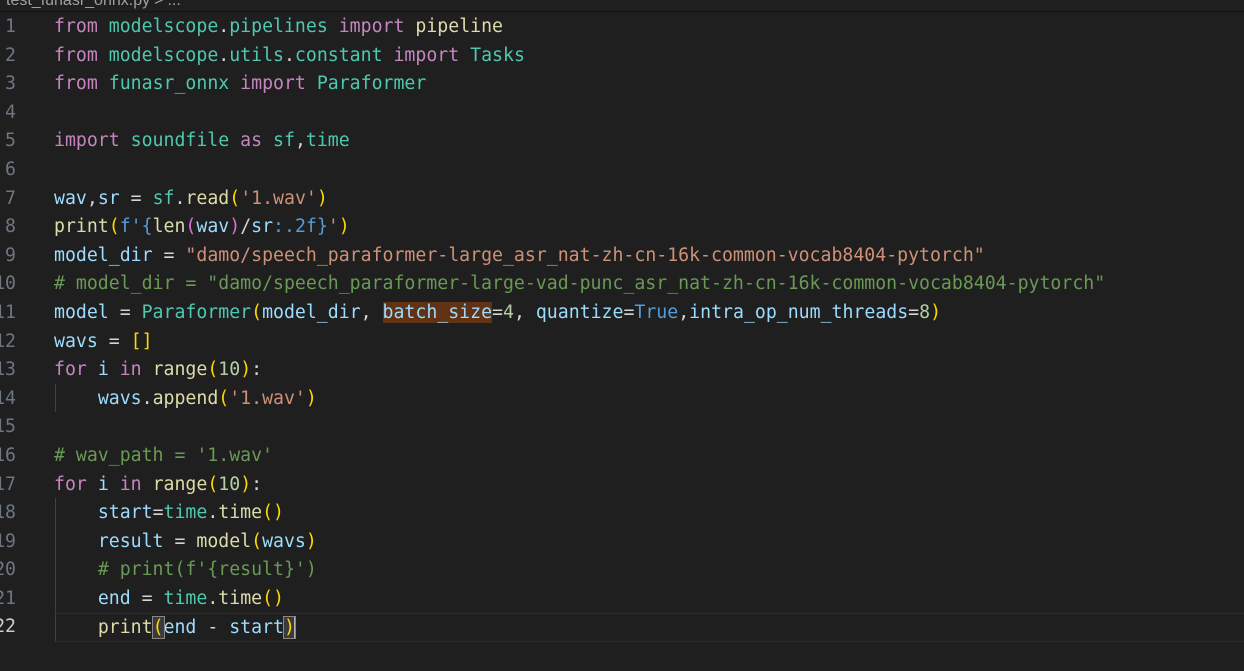 The height and width of the screenshot is (671, 1244). What do you see at coordinates (649, 542) in the screenshot?
I see `code-text: result = model(wavs)` at bounding box center [649, 542].